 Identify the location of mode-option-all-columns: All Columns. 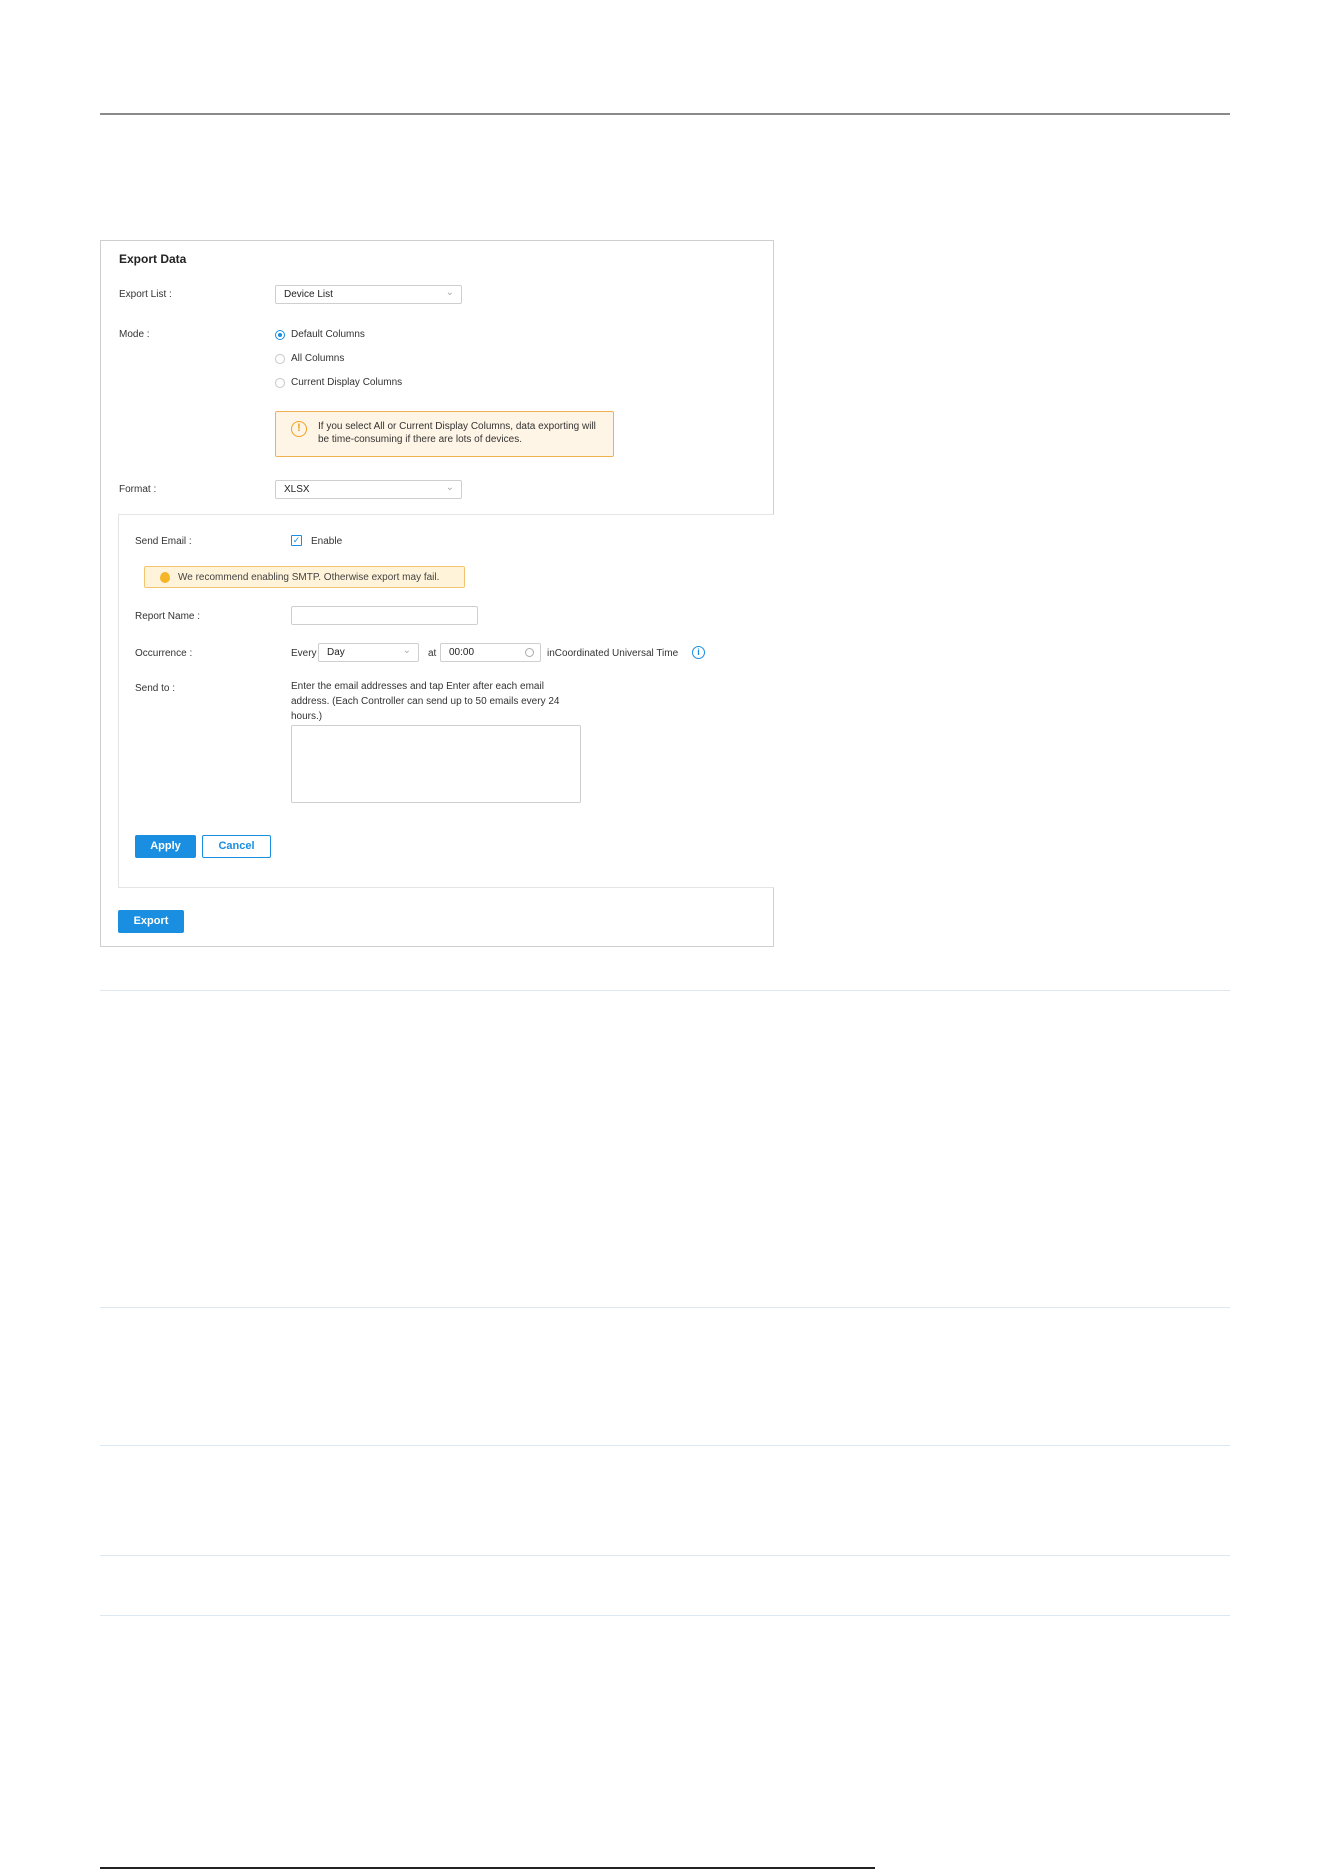
(309, 358).